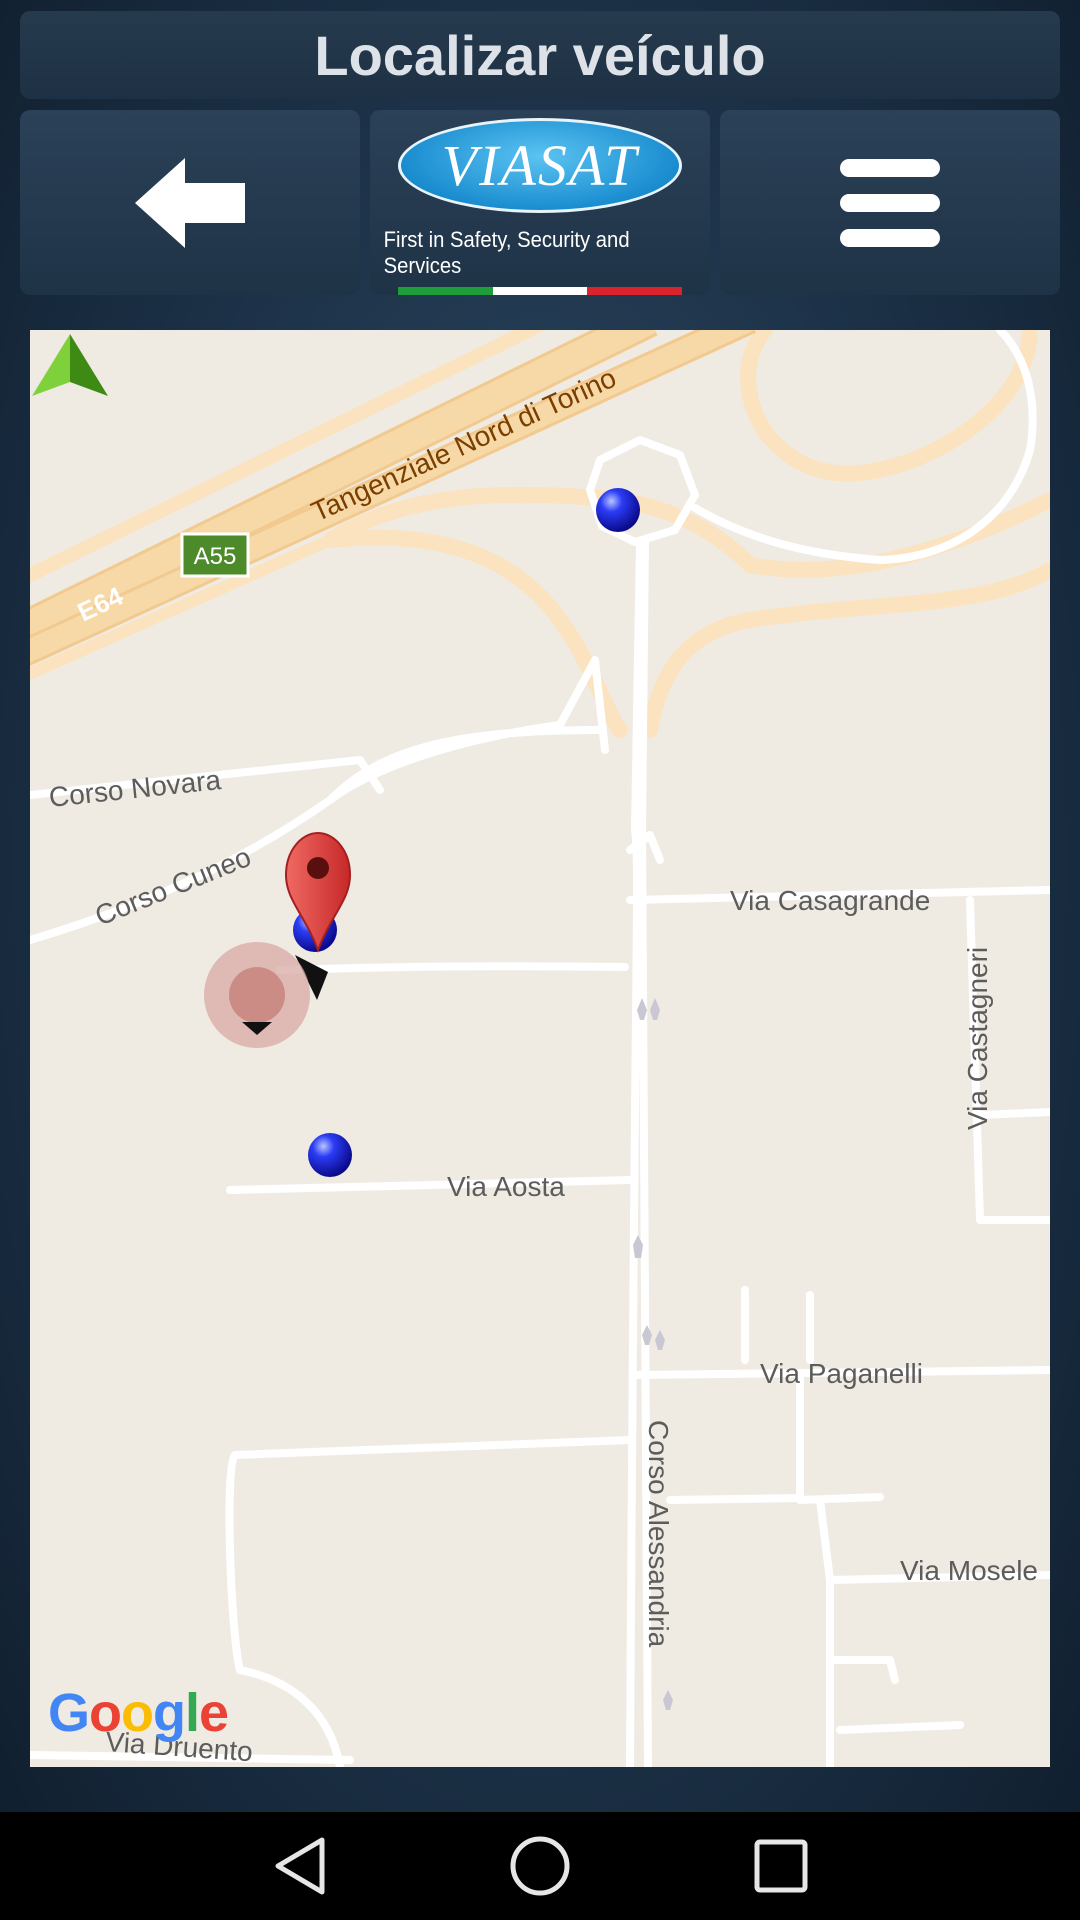 The height and width of the screenshot is (1920, 1080). What do you see at coordinates (781, 1866) in the screenshot?
I see `nav-recents-icon` at bounding box center [781, 1866].